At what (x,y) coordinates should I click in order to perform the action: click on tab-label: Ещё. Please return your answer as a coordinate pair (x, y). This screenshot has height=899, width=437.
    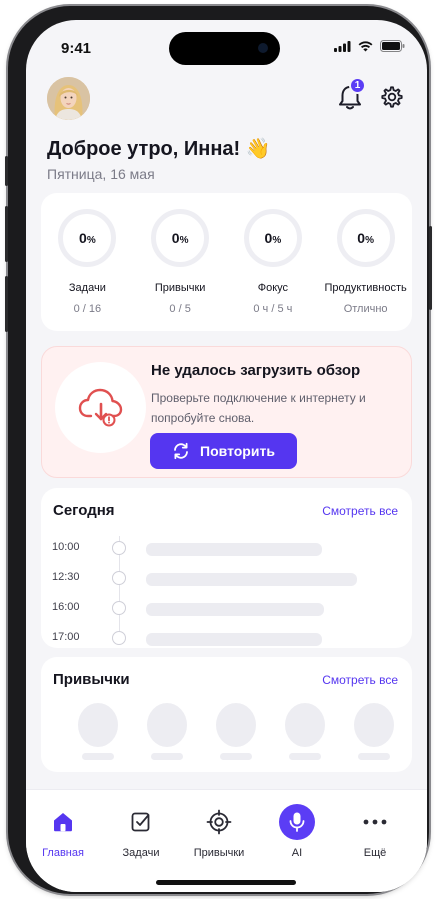
    Looking at the image, I should click on (375, 853).